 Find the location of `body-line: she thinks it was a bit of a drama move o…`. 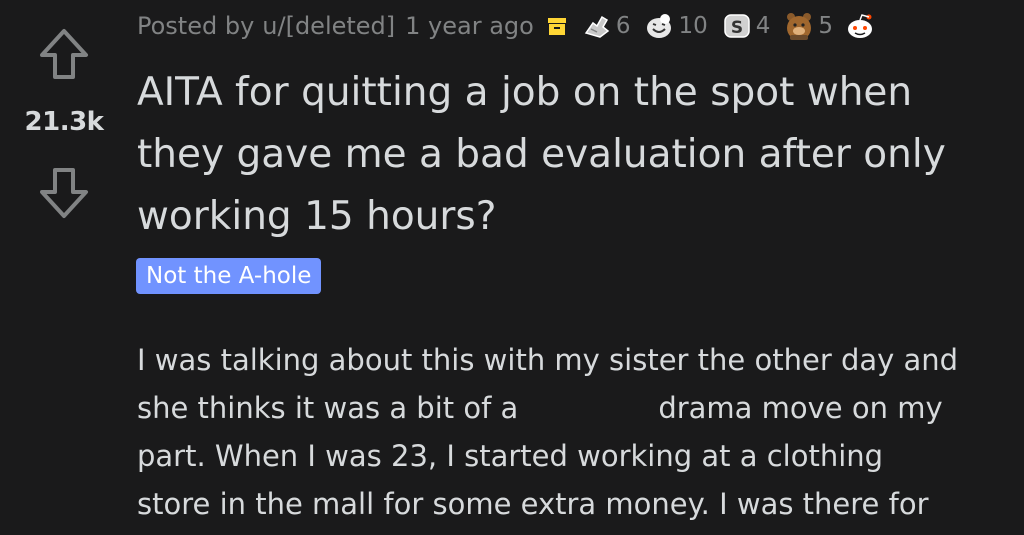

body-line: she thinks it was a bit of a drama move o… is located at coordinates (577, 408).